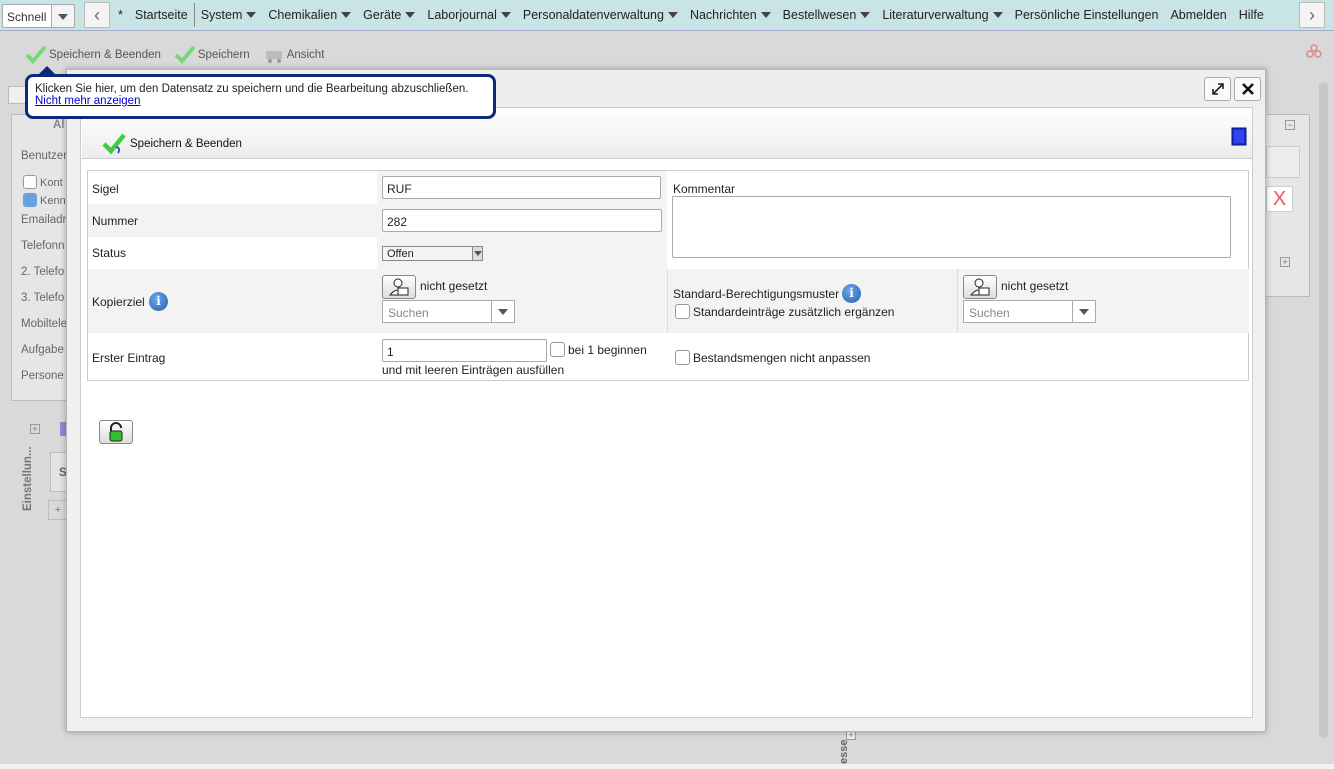 The width and height of the screenshot is (1334, 769). What do you see at coordinates (1029, 311) in the screenshot?
I see `std-berechtigung-search: Suchen` at bounding box center [1029, 311].